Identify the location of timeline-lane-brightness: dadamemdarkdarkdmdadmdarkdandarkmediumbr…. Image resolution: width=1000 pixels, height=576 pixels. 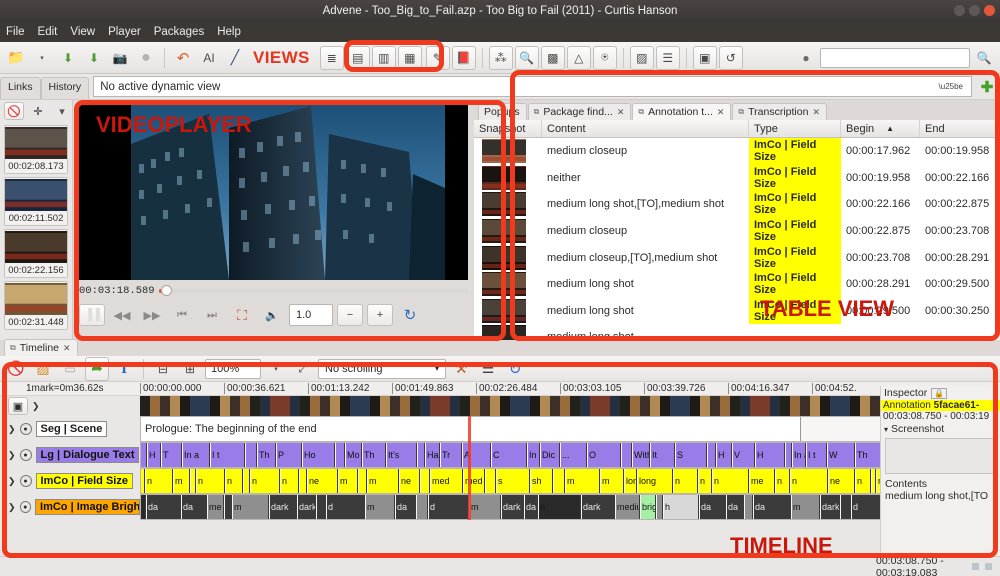
(570, 507).